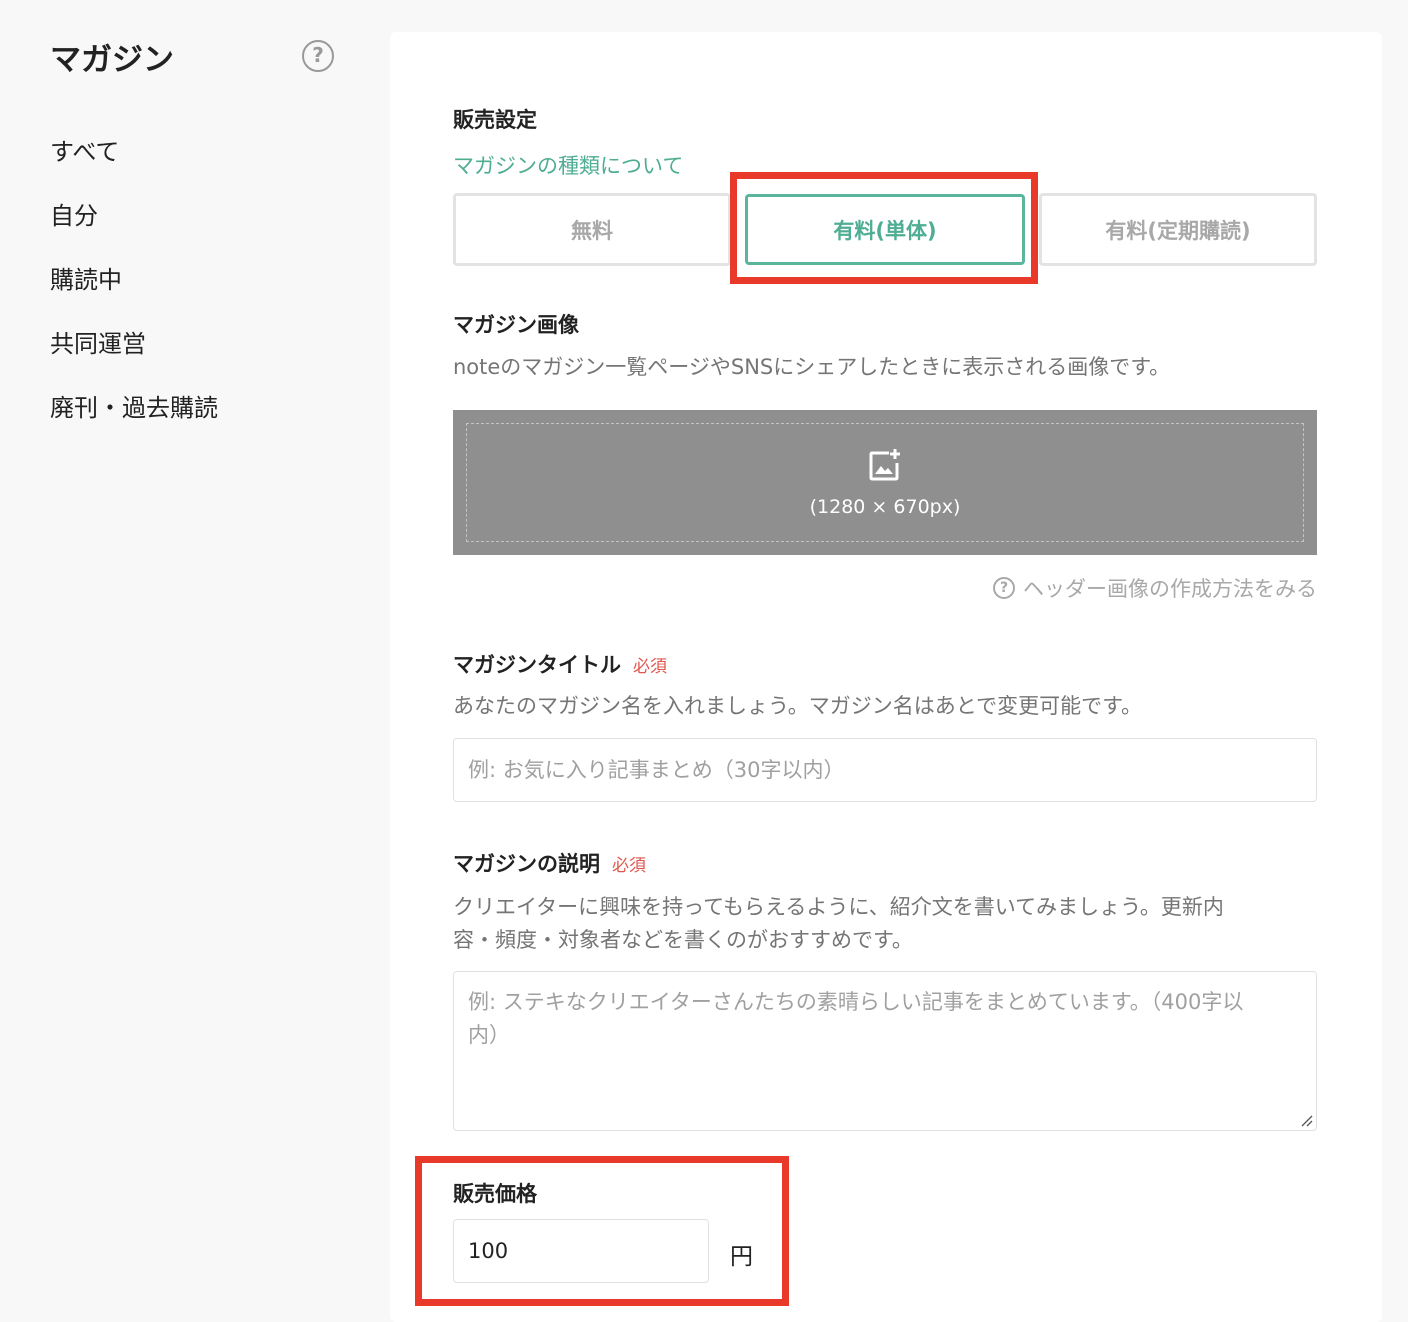 This screenshot has width=1408, height=1322. What do you see at coordinates (885, 482) in the screenshot?
I see `image-upload-area: (1280 × 670px)` at bounding box center [885, 482].